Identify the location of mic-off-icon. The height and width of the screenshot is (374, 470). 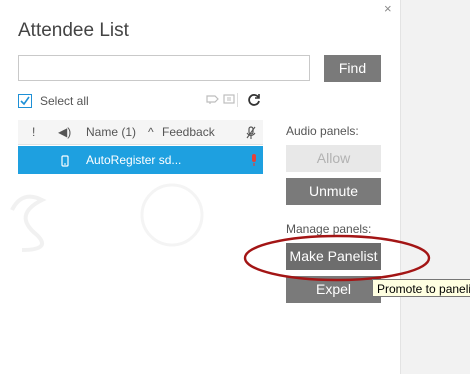
(254, 161).